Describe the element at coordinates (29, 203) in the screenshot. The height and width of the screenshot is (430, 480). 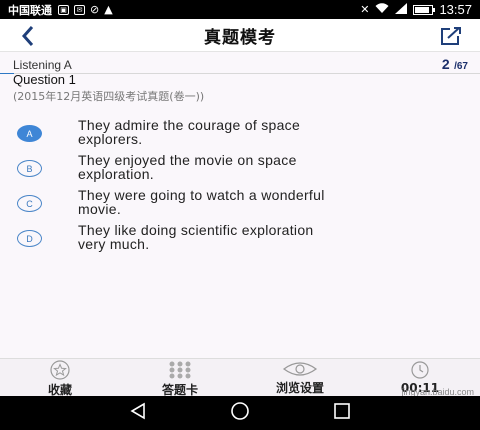
I see `option-c-letter: C` at that location.